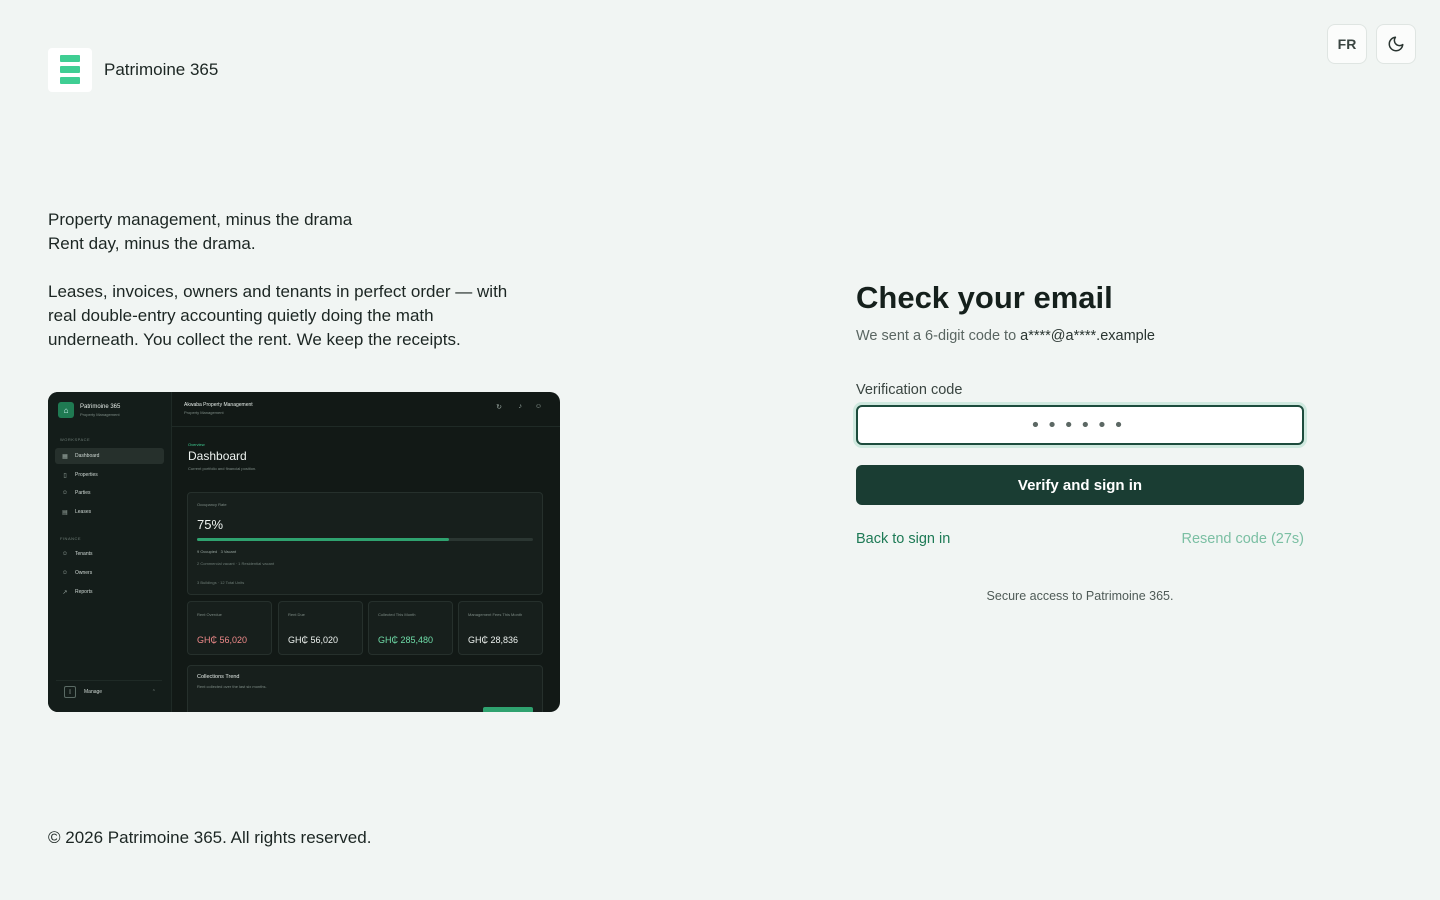 Image resolution: width=1440 pixels, height=900 pixels. Describe the element at coordinates (100, 414) in the screenshot. I see `preview-app-sub: Property Management` at that location.